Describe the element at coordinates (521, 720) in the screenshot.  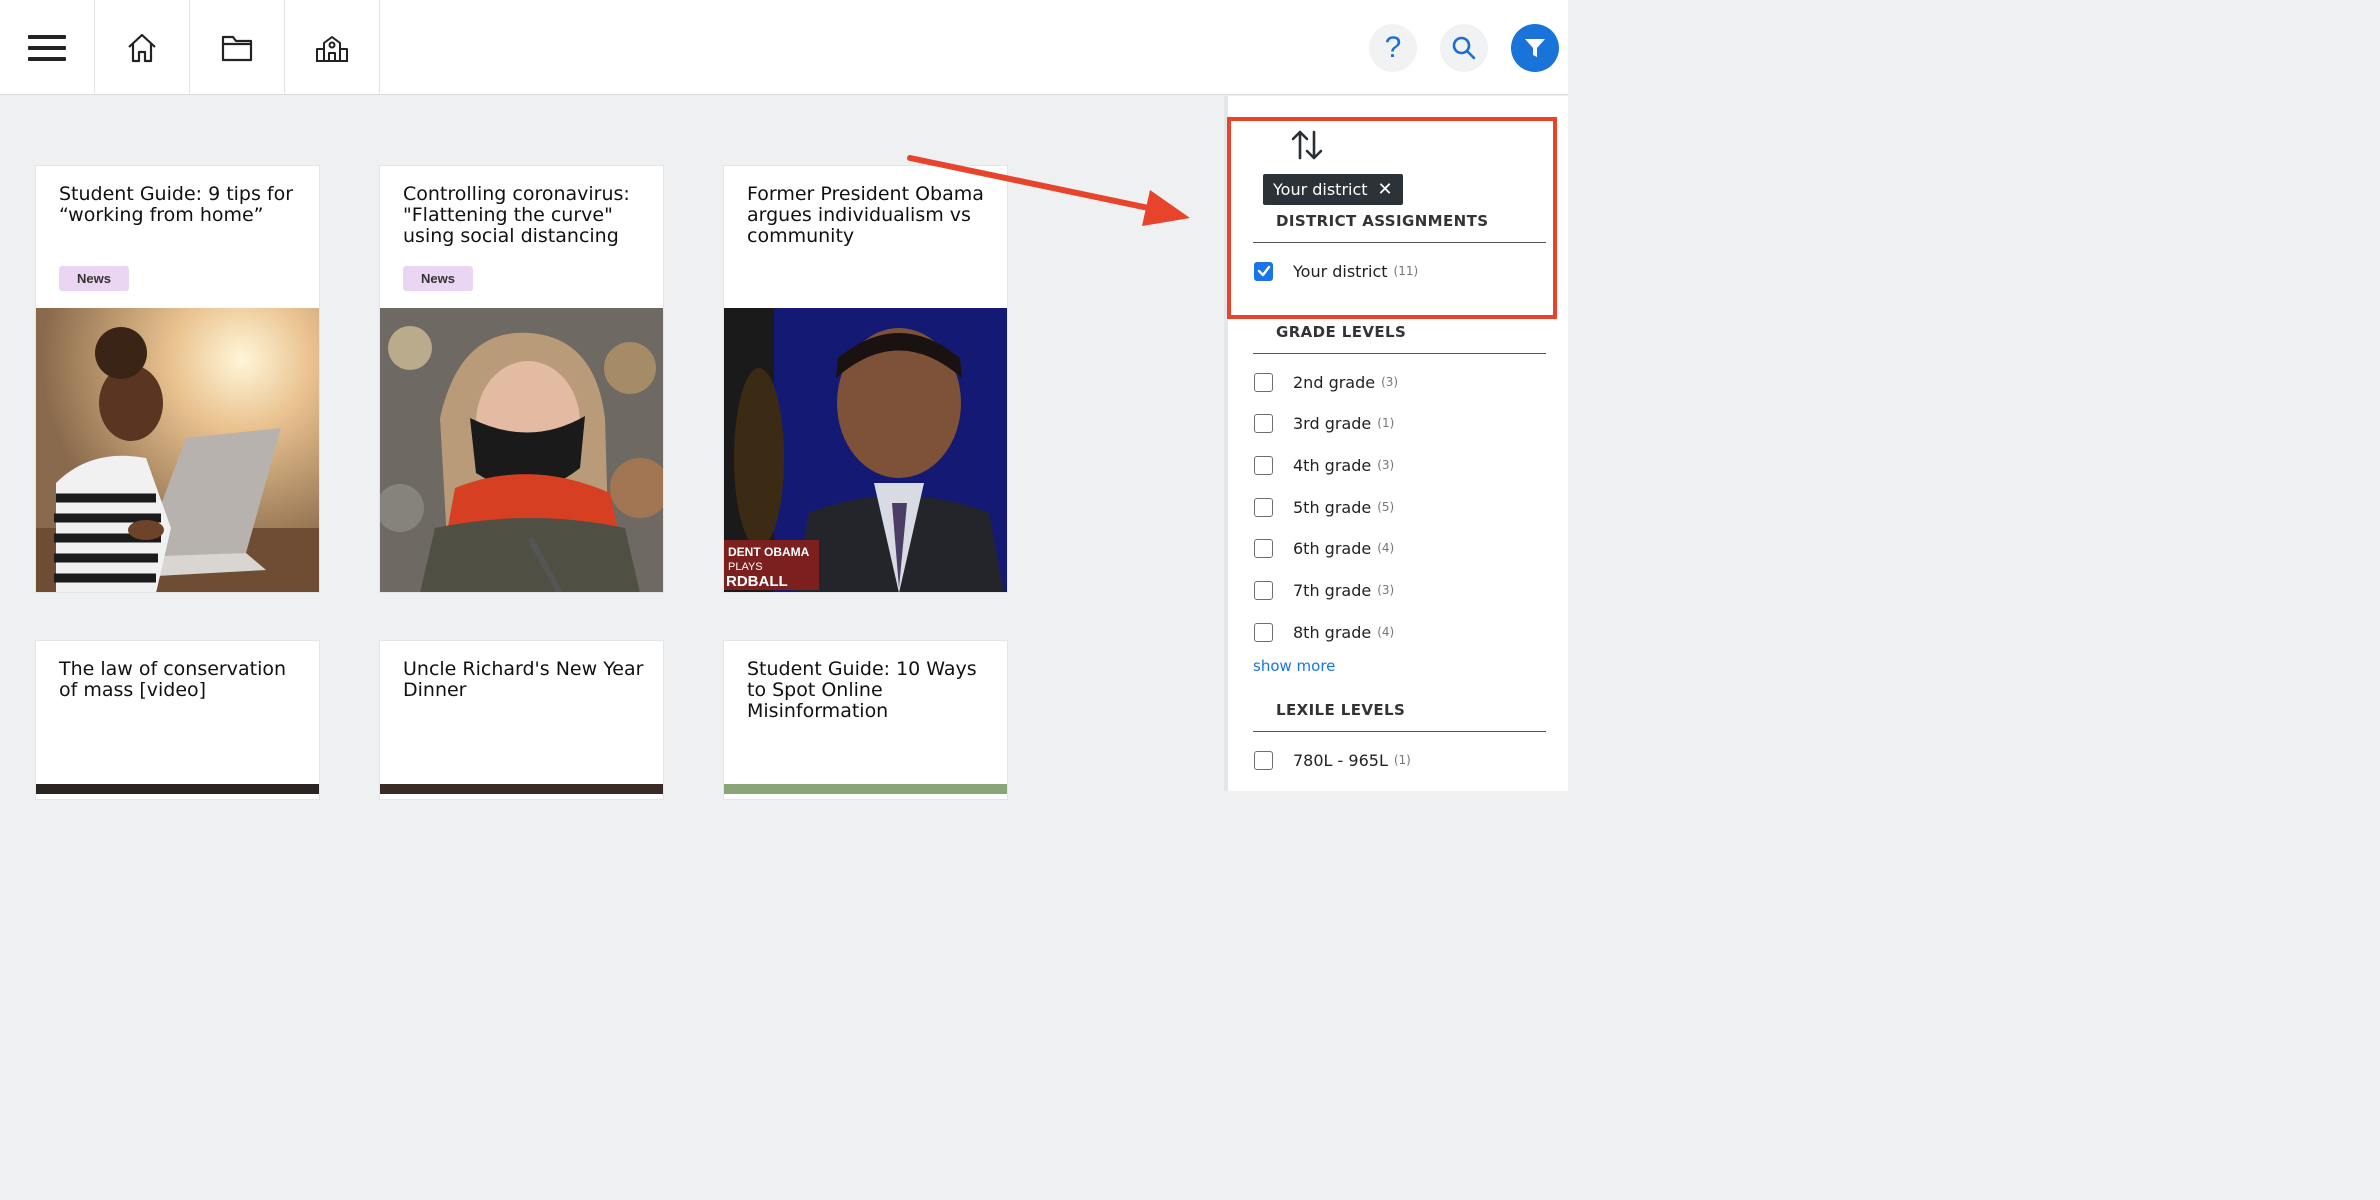
I see `article-card: Uncle Richard's New Year Dinner` at that location.